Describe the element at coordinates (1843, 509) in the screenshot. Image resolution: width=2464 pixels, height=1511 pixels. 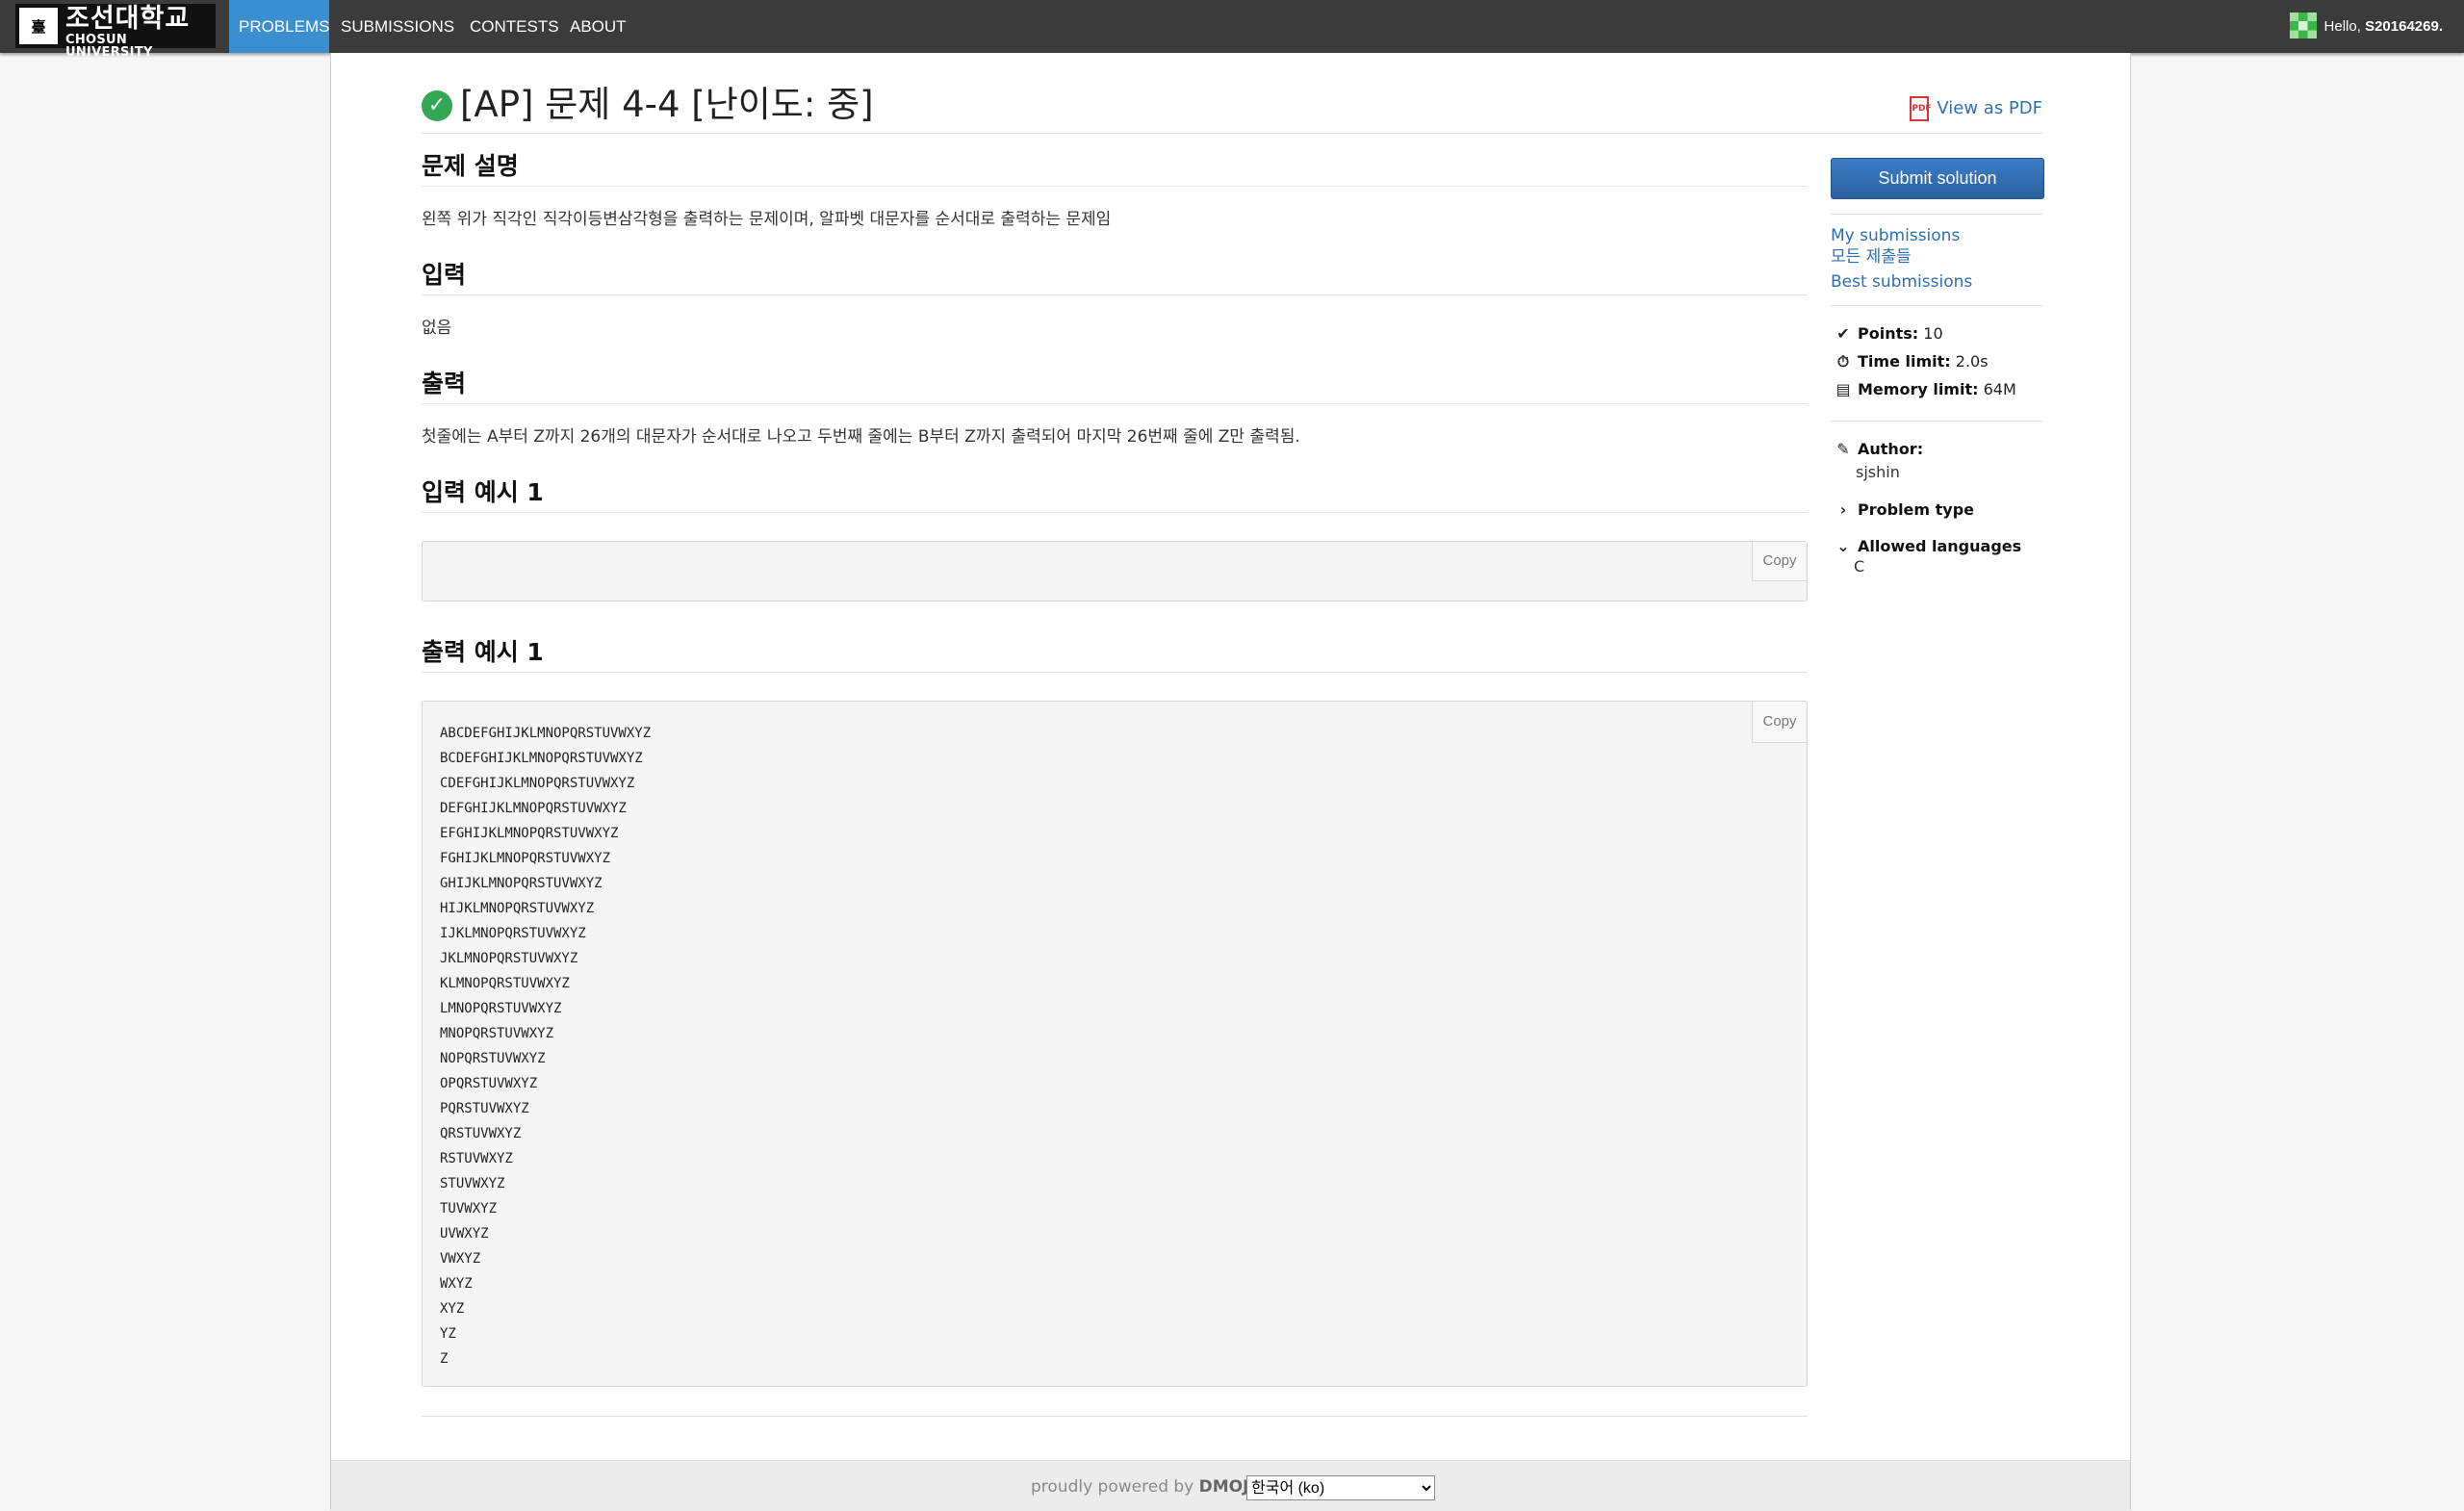
I see `chevron-right-icon: ›` at that location.